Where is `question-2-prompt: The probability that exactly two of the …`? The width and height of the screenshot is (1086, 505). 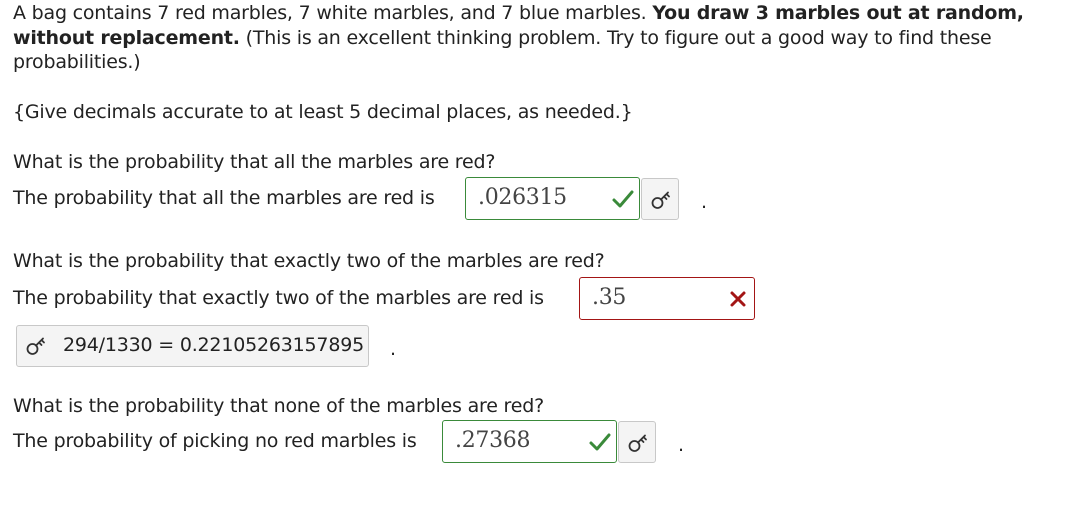
question-2-prompt: The probability that exactly two of the … is located at coordinates (278, 298).